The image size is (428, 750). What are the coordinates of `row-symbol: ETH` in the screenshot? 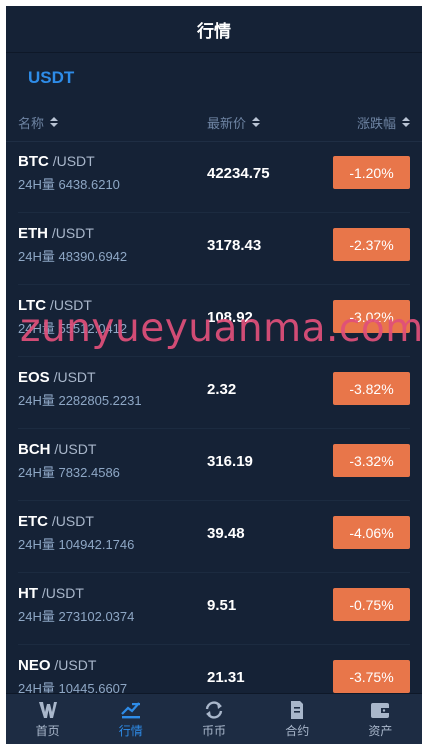 It's located at (33, 233).